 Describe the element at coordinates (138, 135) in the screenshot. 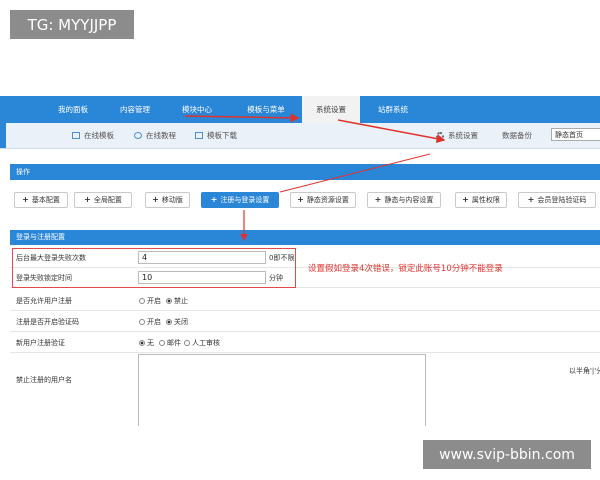

I see `book-icon` at that location.